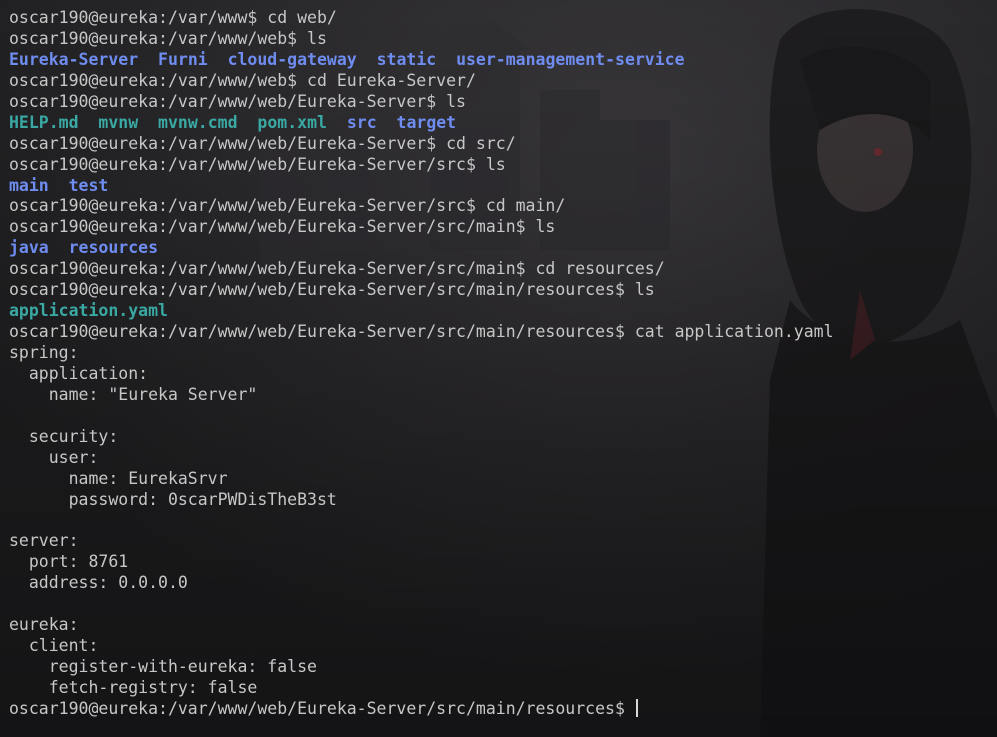  What do you see at coordinates (168, 38) in the screenshot?
I see `terminal-line: oscar190@eureka:/var/www/web$ ls` at bounding box center [168, 38].